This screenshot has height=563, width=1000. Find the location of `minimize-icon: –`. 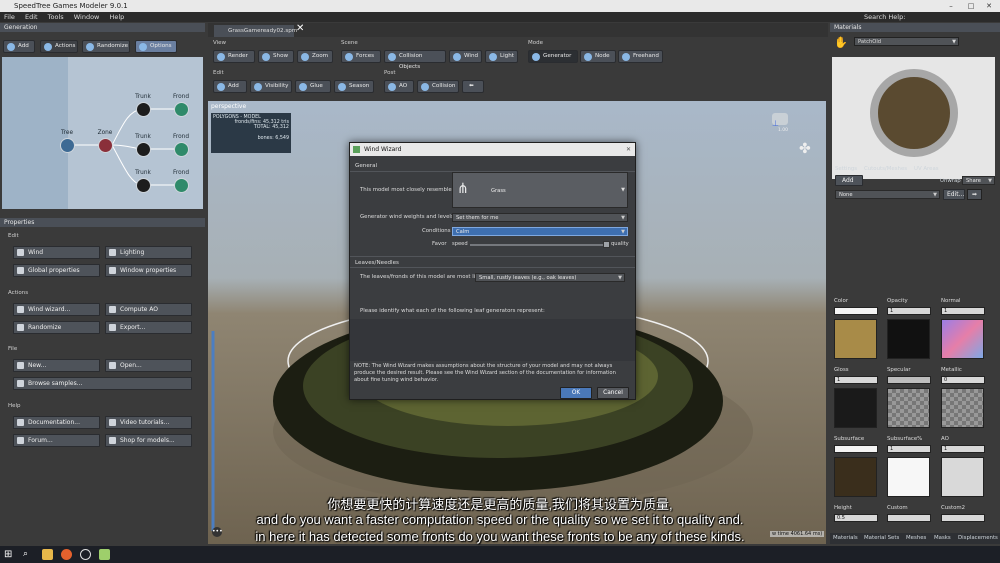

minimize-icon: – is located at coordinates (951, 6).